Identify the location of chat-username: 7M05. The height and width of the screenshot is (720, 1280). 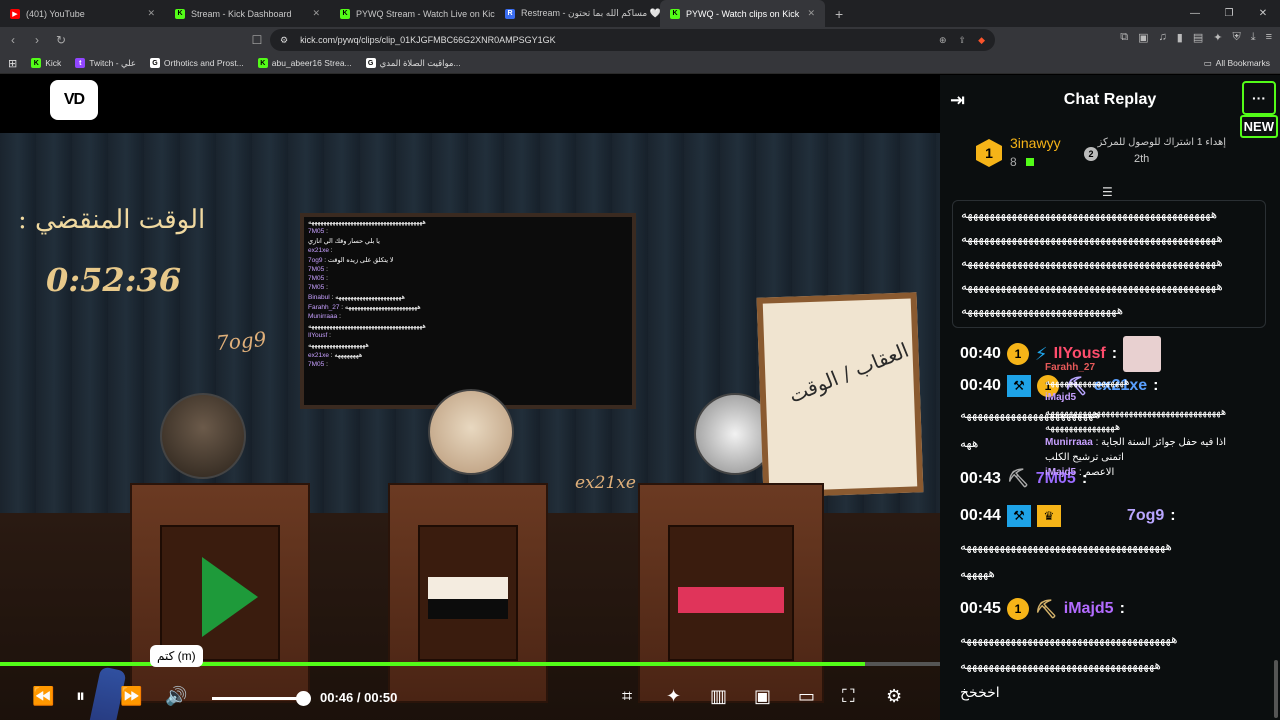
(1056, 479).